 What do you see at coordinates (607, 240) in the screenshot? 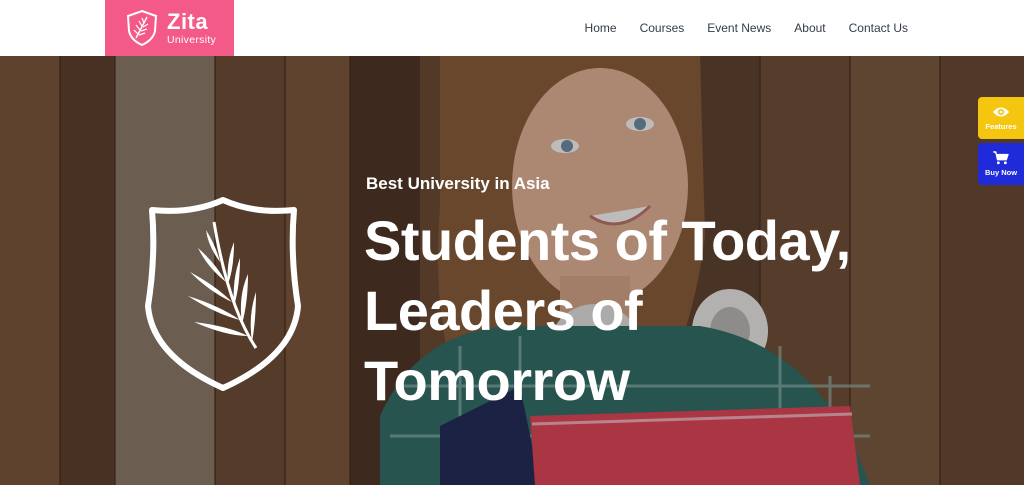
I see `headline-line-1: Students of Today,` at bounding box center [607, 240].